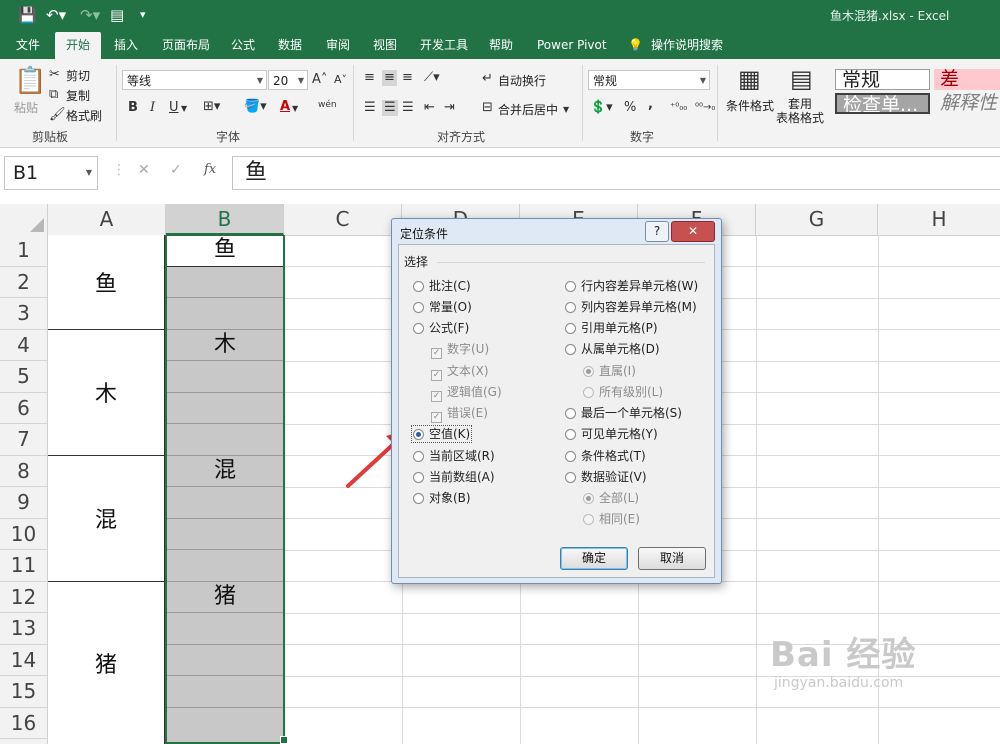 The image size is (1000, 744). I want to click on row-header: 1, so click(23, 251).